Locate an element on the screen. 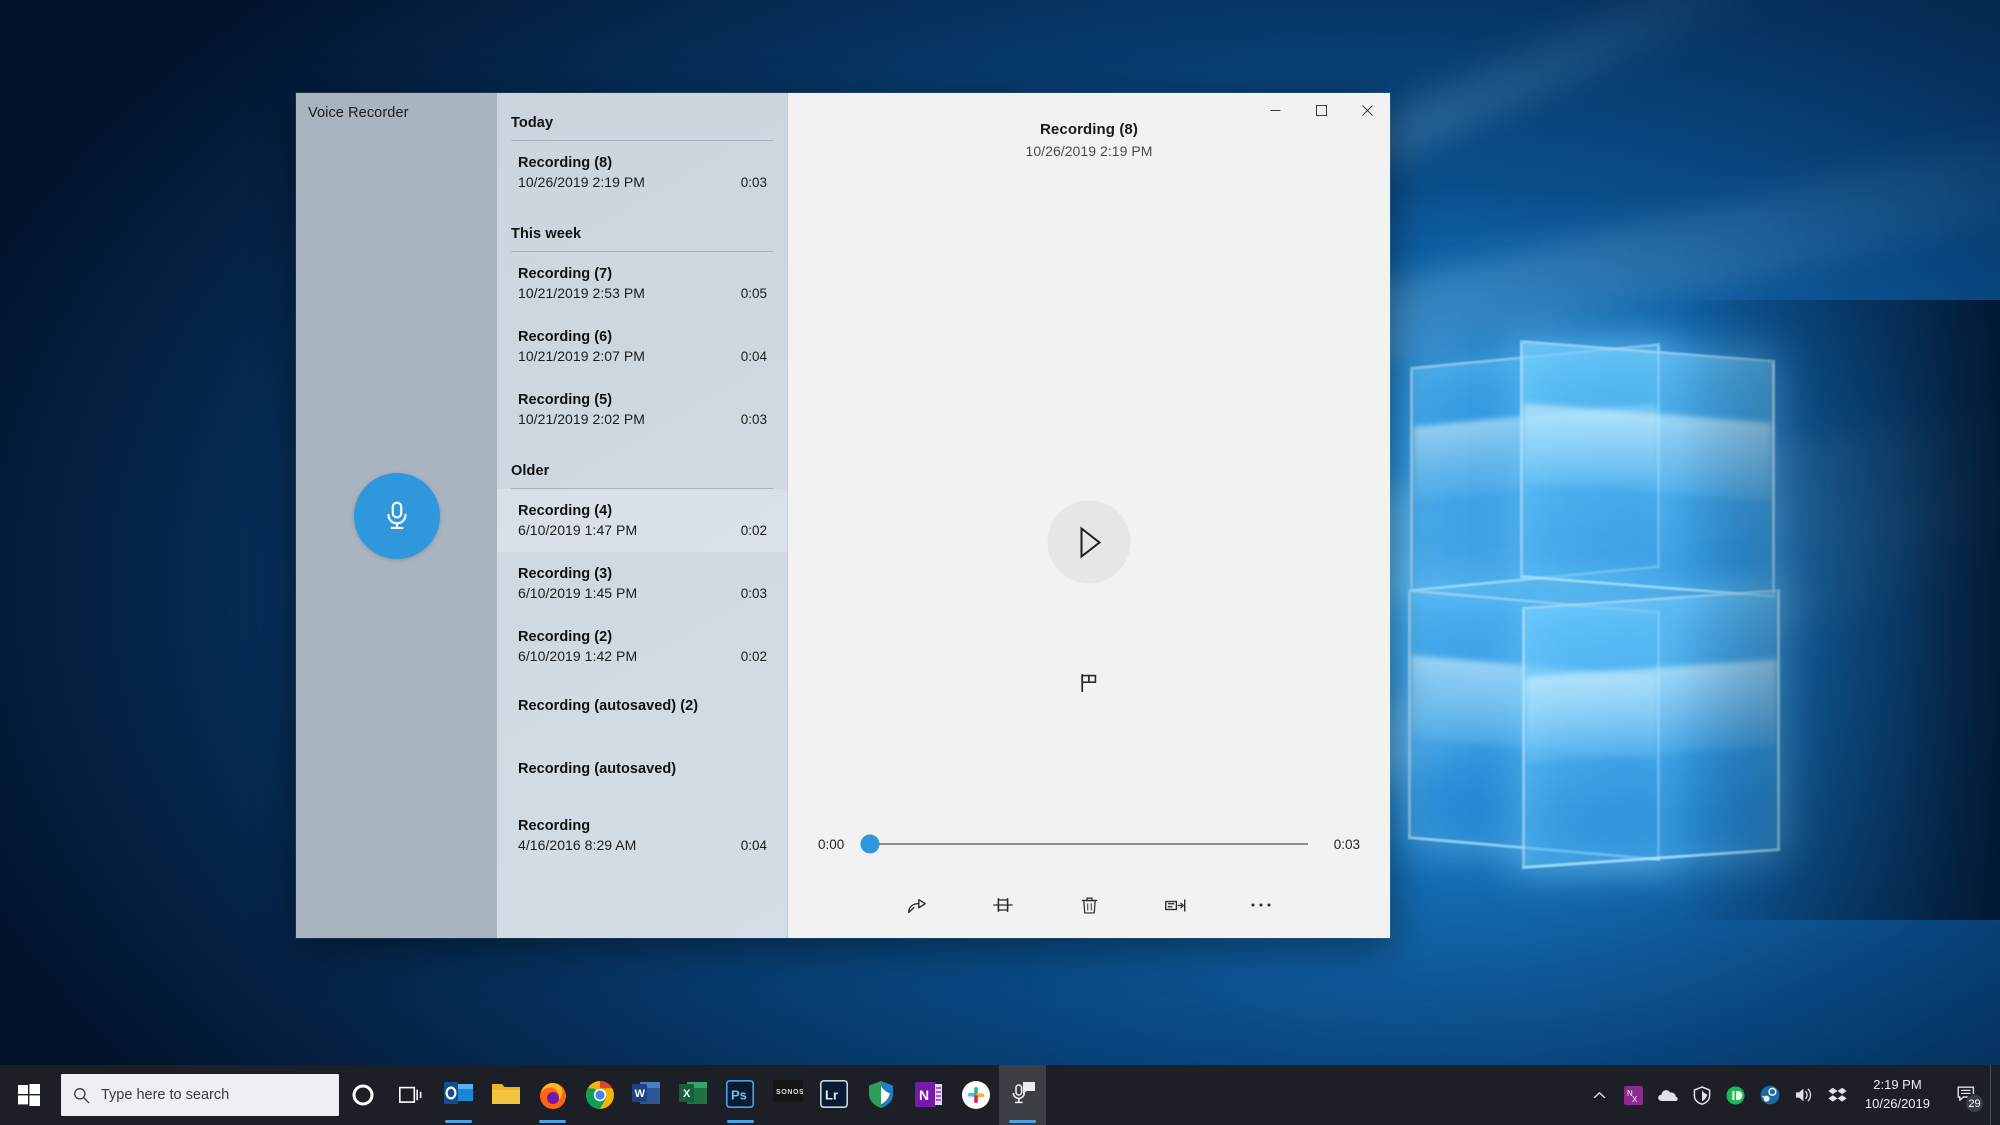 The image size is (2000, 1125). taskbar-app-firefox is located at coordinates (552, 1095).